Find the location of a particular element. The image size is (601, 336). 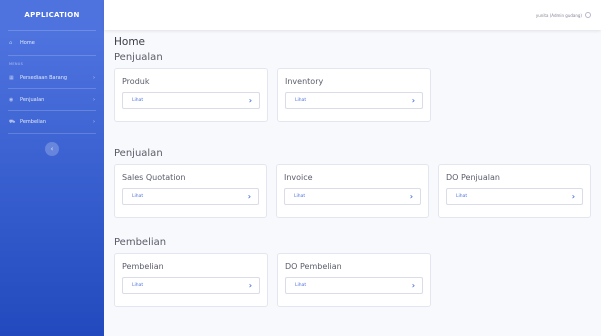

card-title: Sales Quotation is located at coordinates (154, 177).